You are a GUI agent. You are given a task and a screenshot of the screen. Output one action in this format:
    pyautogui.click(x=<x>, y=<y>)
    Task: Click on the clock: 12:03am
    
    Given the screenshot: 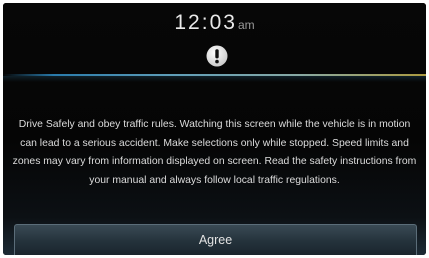 What is the action you would take?
    pyautogui.click(x=214, y=23)
    